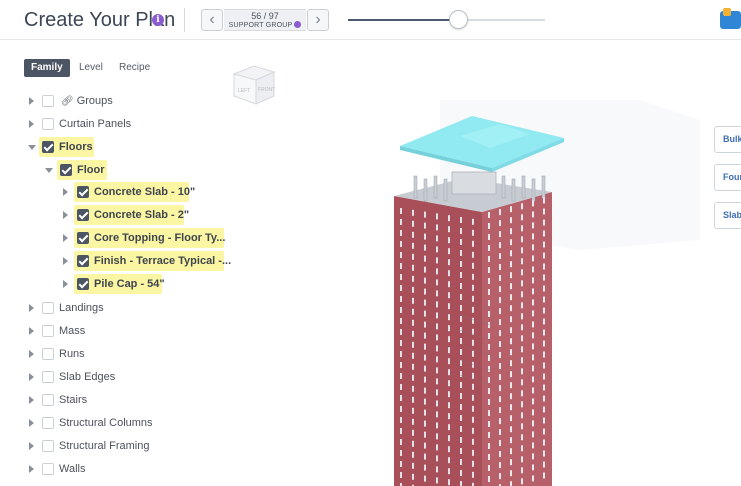  Describe the element at coordinates (115, 284) in the screenshot. I see `tree-item-pile-cap: Pile Cap - 54"` at that location.